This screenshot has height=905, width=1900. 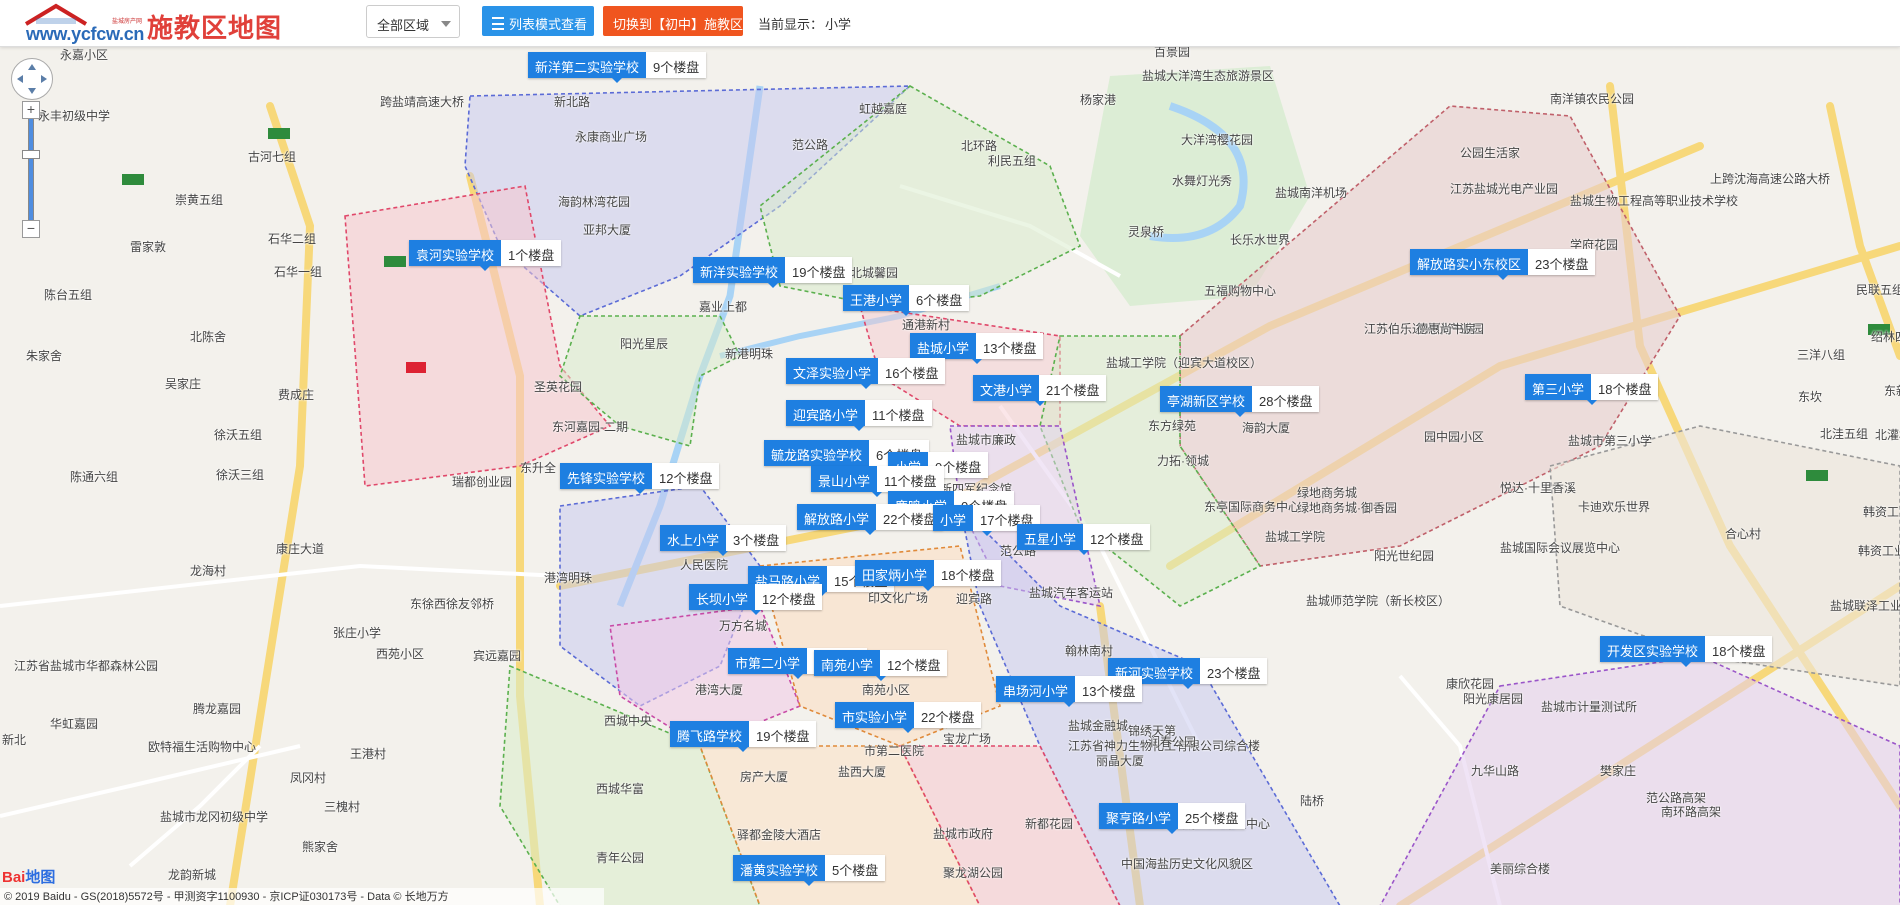 What do you see at coordinates (606, 476) in the screenshot?
I see `school-name: 先锋实验学校` at bounding box center [606, 476].